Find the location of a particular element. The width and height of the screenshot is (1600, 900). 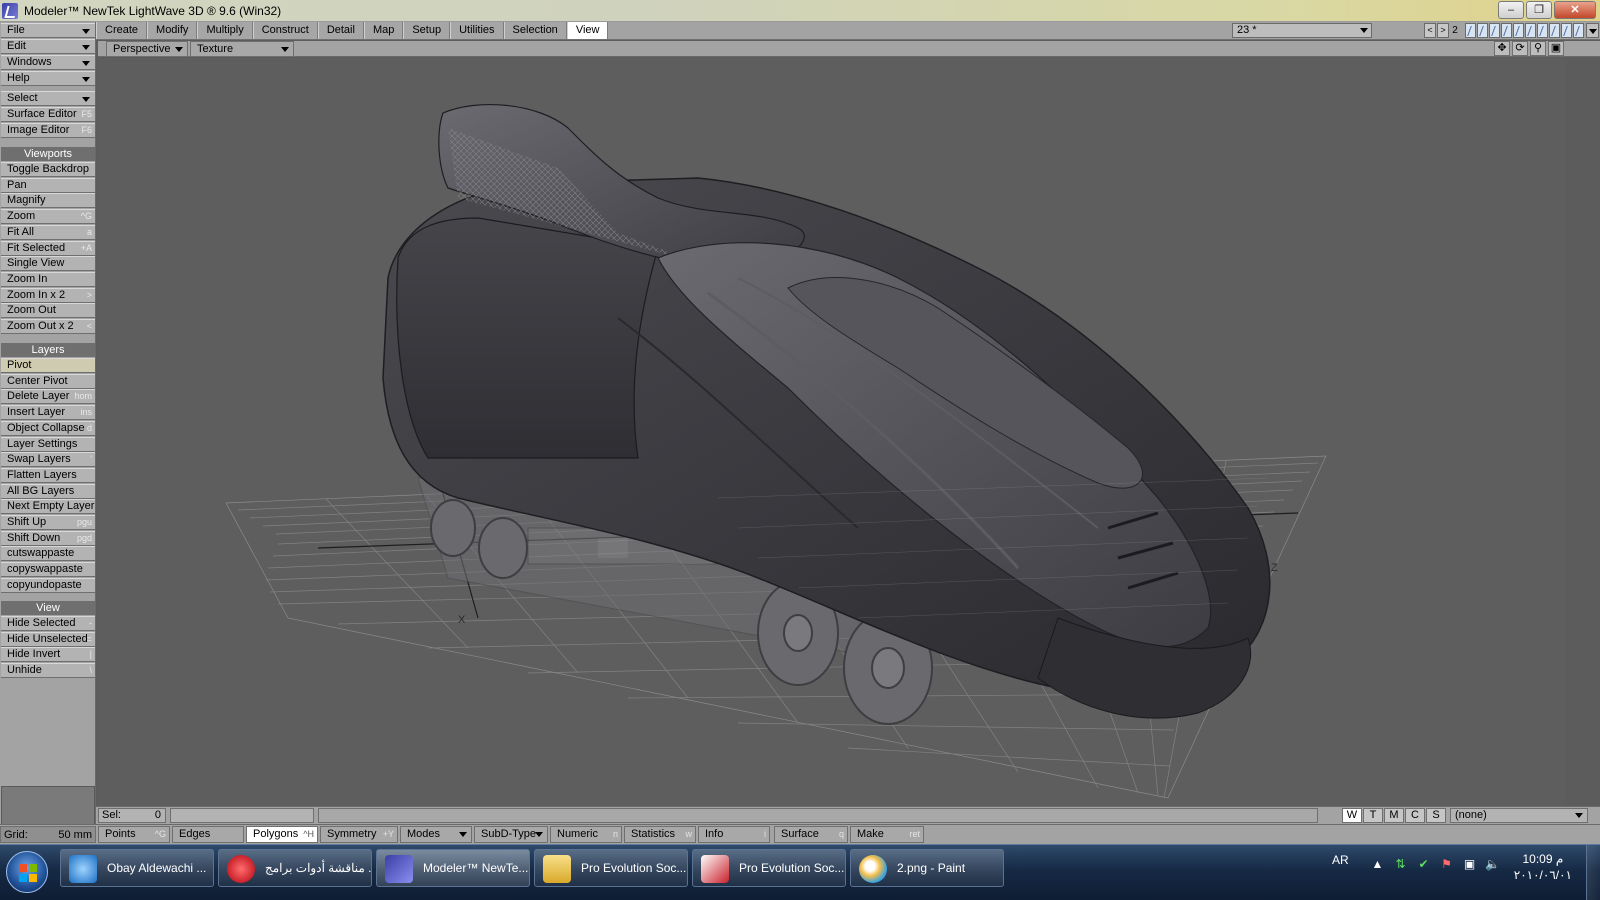

zoom-view-icon: ⚲ is located at coordinates (1538, 48).